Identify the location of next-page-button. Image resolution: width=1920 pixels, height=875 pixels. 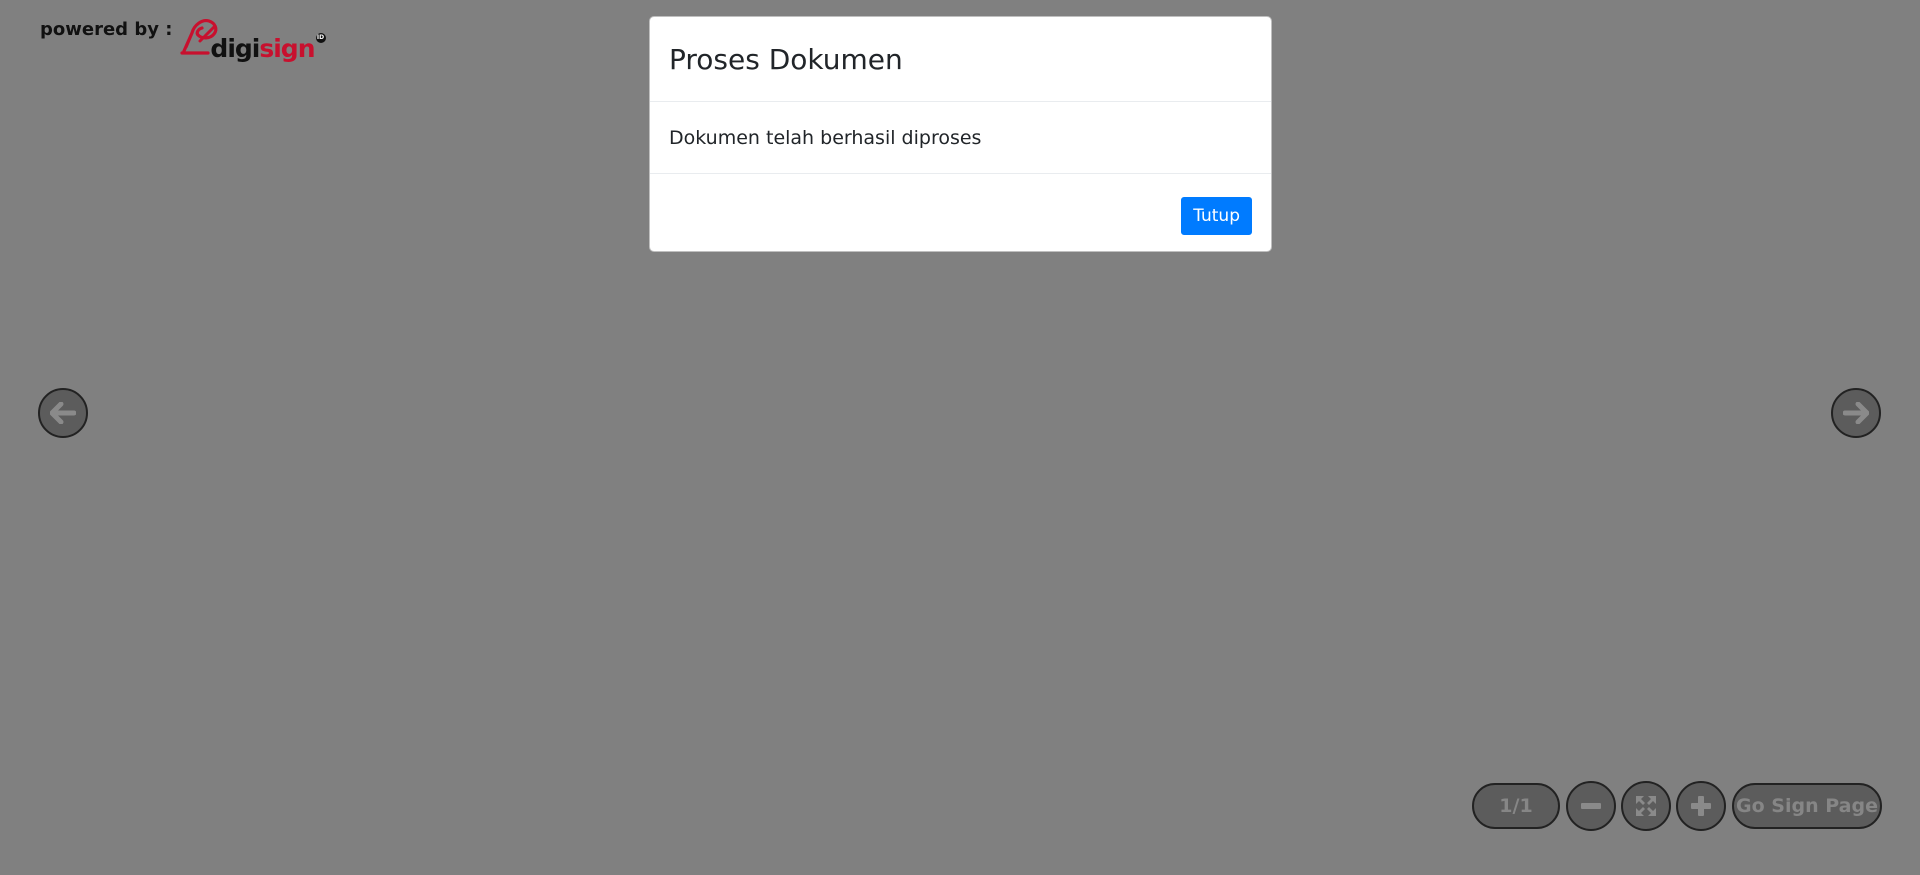
(1856, 413).